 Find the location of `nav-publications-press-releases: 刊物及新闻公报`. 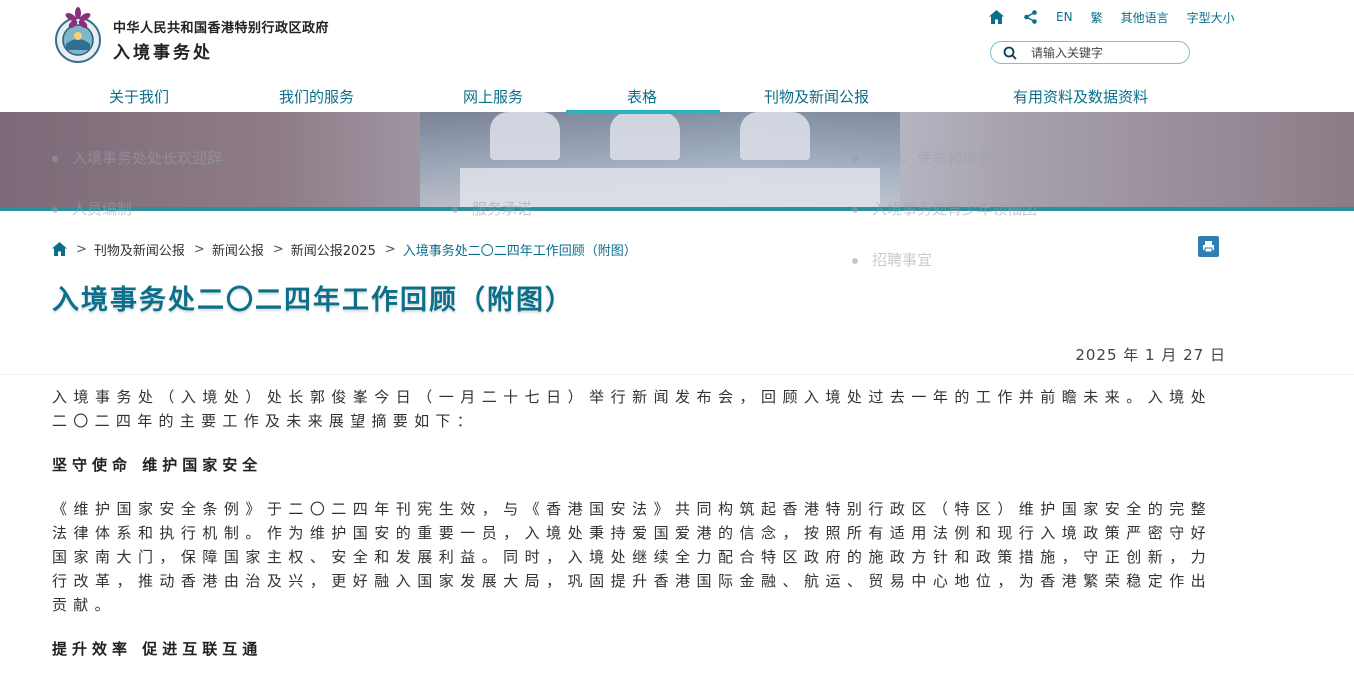

nav-publications-press-releases: 刊物及新闻公报 is located at coordinates (816, 96).